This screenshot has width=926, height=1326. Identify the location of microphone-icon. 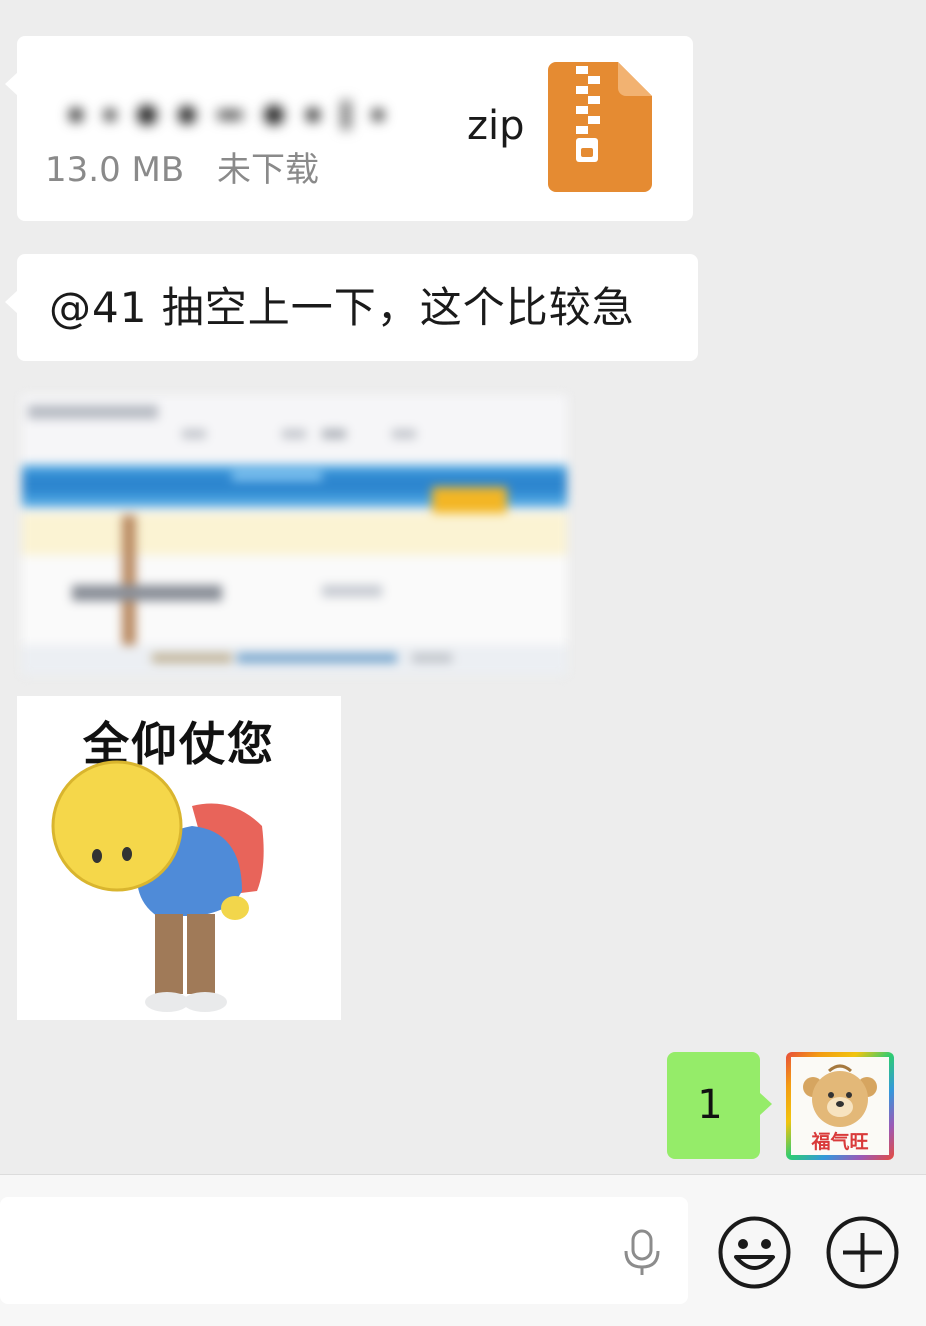
(642, 1253).